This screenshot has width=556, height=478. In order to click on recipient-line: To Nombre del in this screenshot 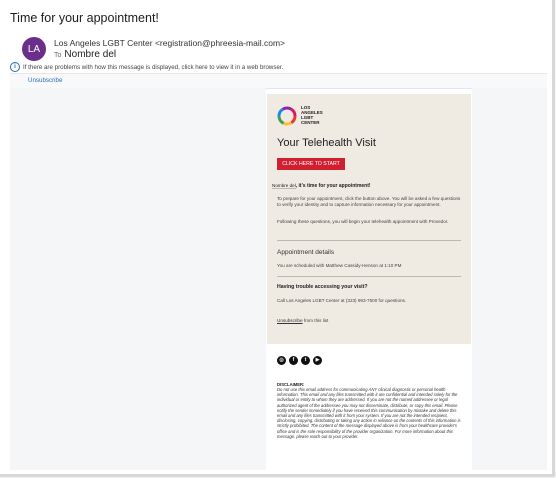, I will do `click(85, 54)`.